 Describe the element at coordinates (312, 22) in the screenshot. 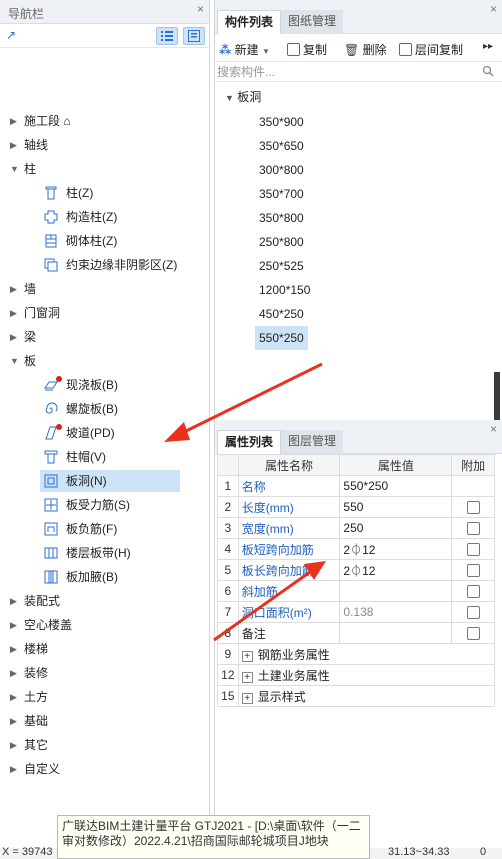

I see `tab-drawing-management: 图纸管理` at that location.